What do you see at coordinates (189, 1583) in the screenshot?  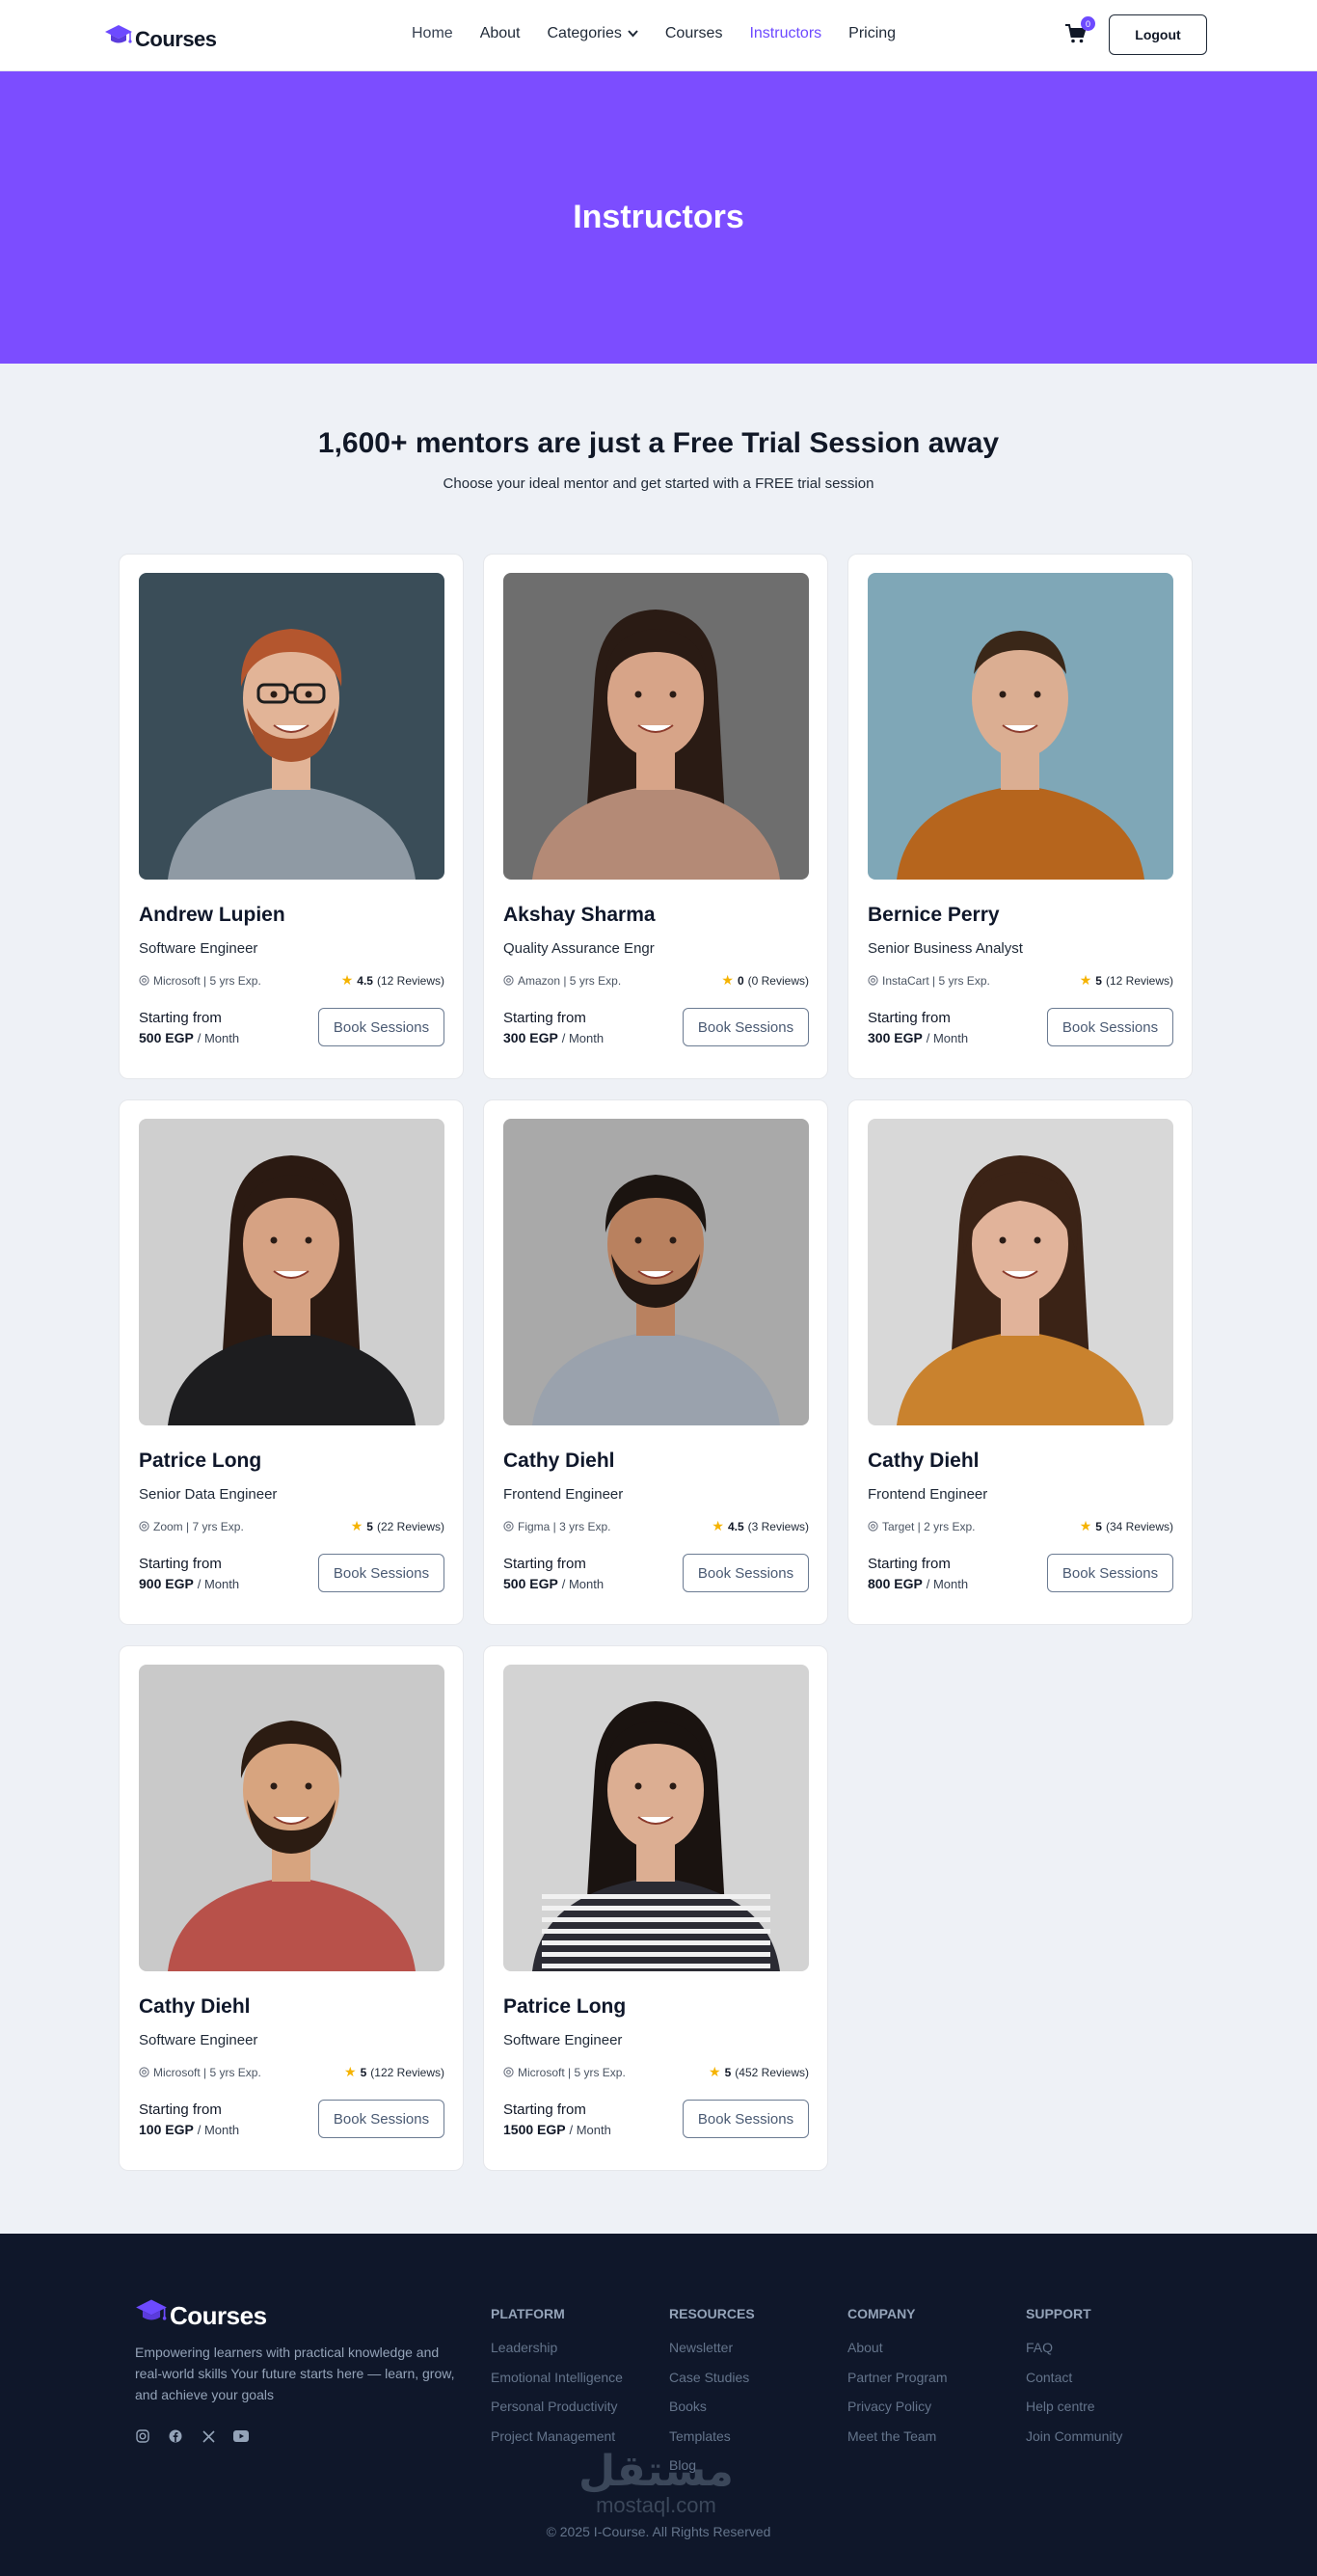 I see `price: 900 EGP / Month` at bounding box center [189, 1583].